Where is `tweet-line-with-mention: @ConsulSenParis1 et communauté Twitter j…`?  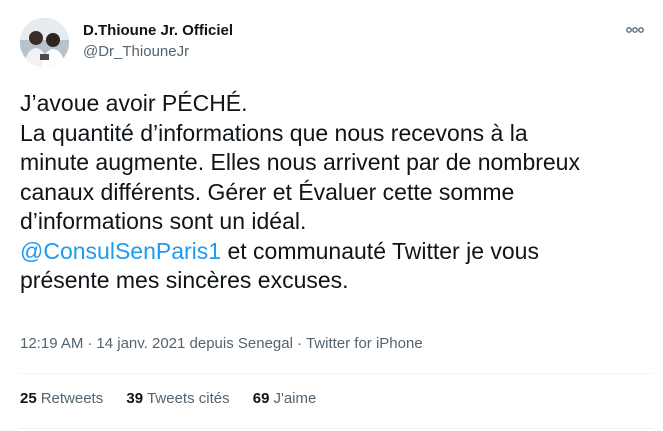
tweet-line-with-mention: @ConsulSenParis1 et communauté Twitter j… is located at coordinates (335, 252).